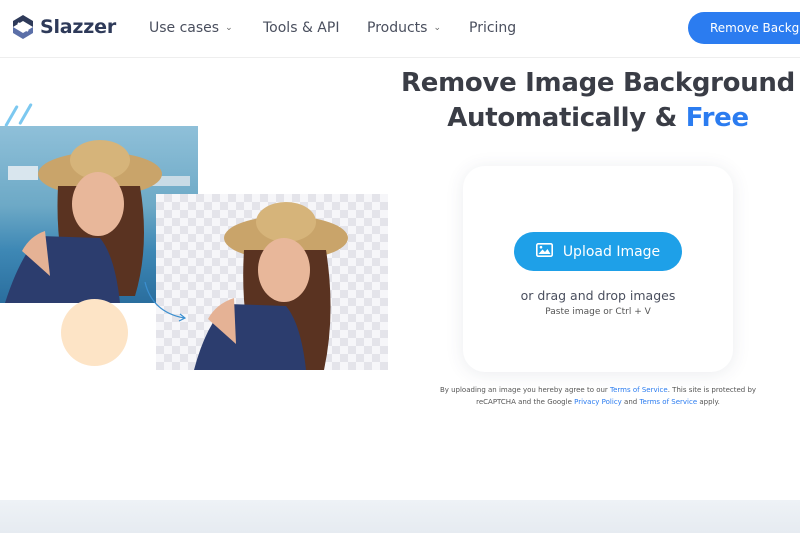 The image size is (800, 533). What do you see at coordinates (566, 118) in the screenshot?
I see `title-line-2-prefix: Automatically &` at bounding box center [566, 118].